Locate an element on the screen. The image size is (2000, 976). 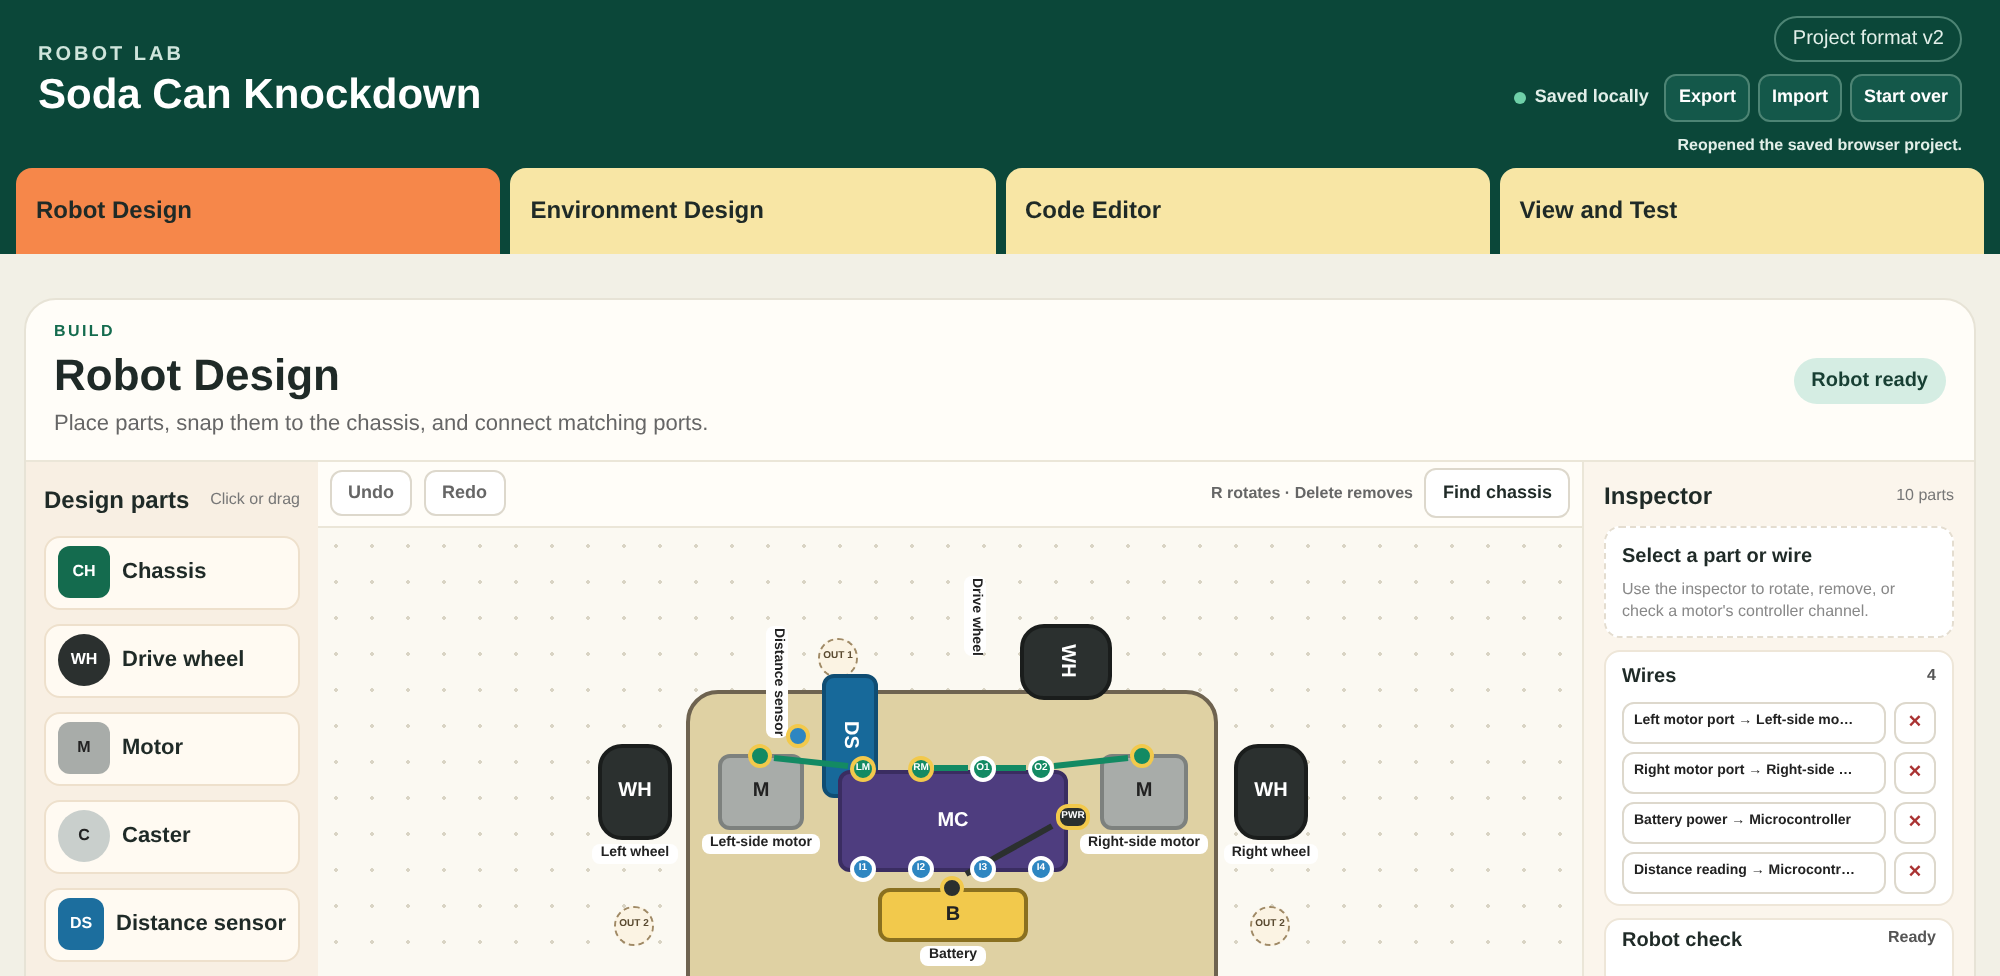
part-badge: CH is located at coordinates (84, 572).